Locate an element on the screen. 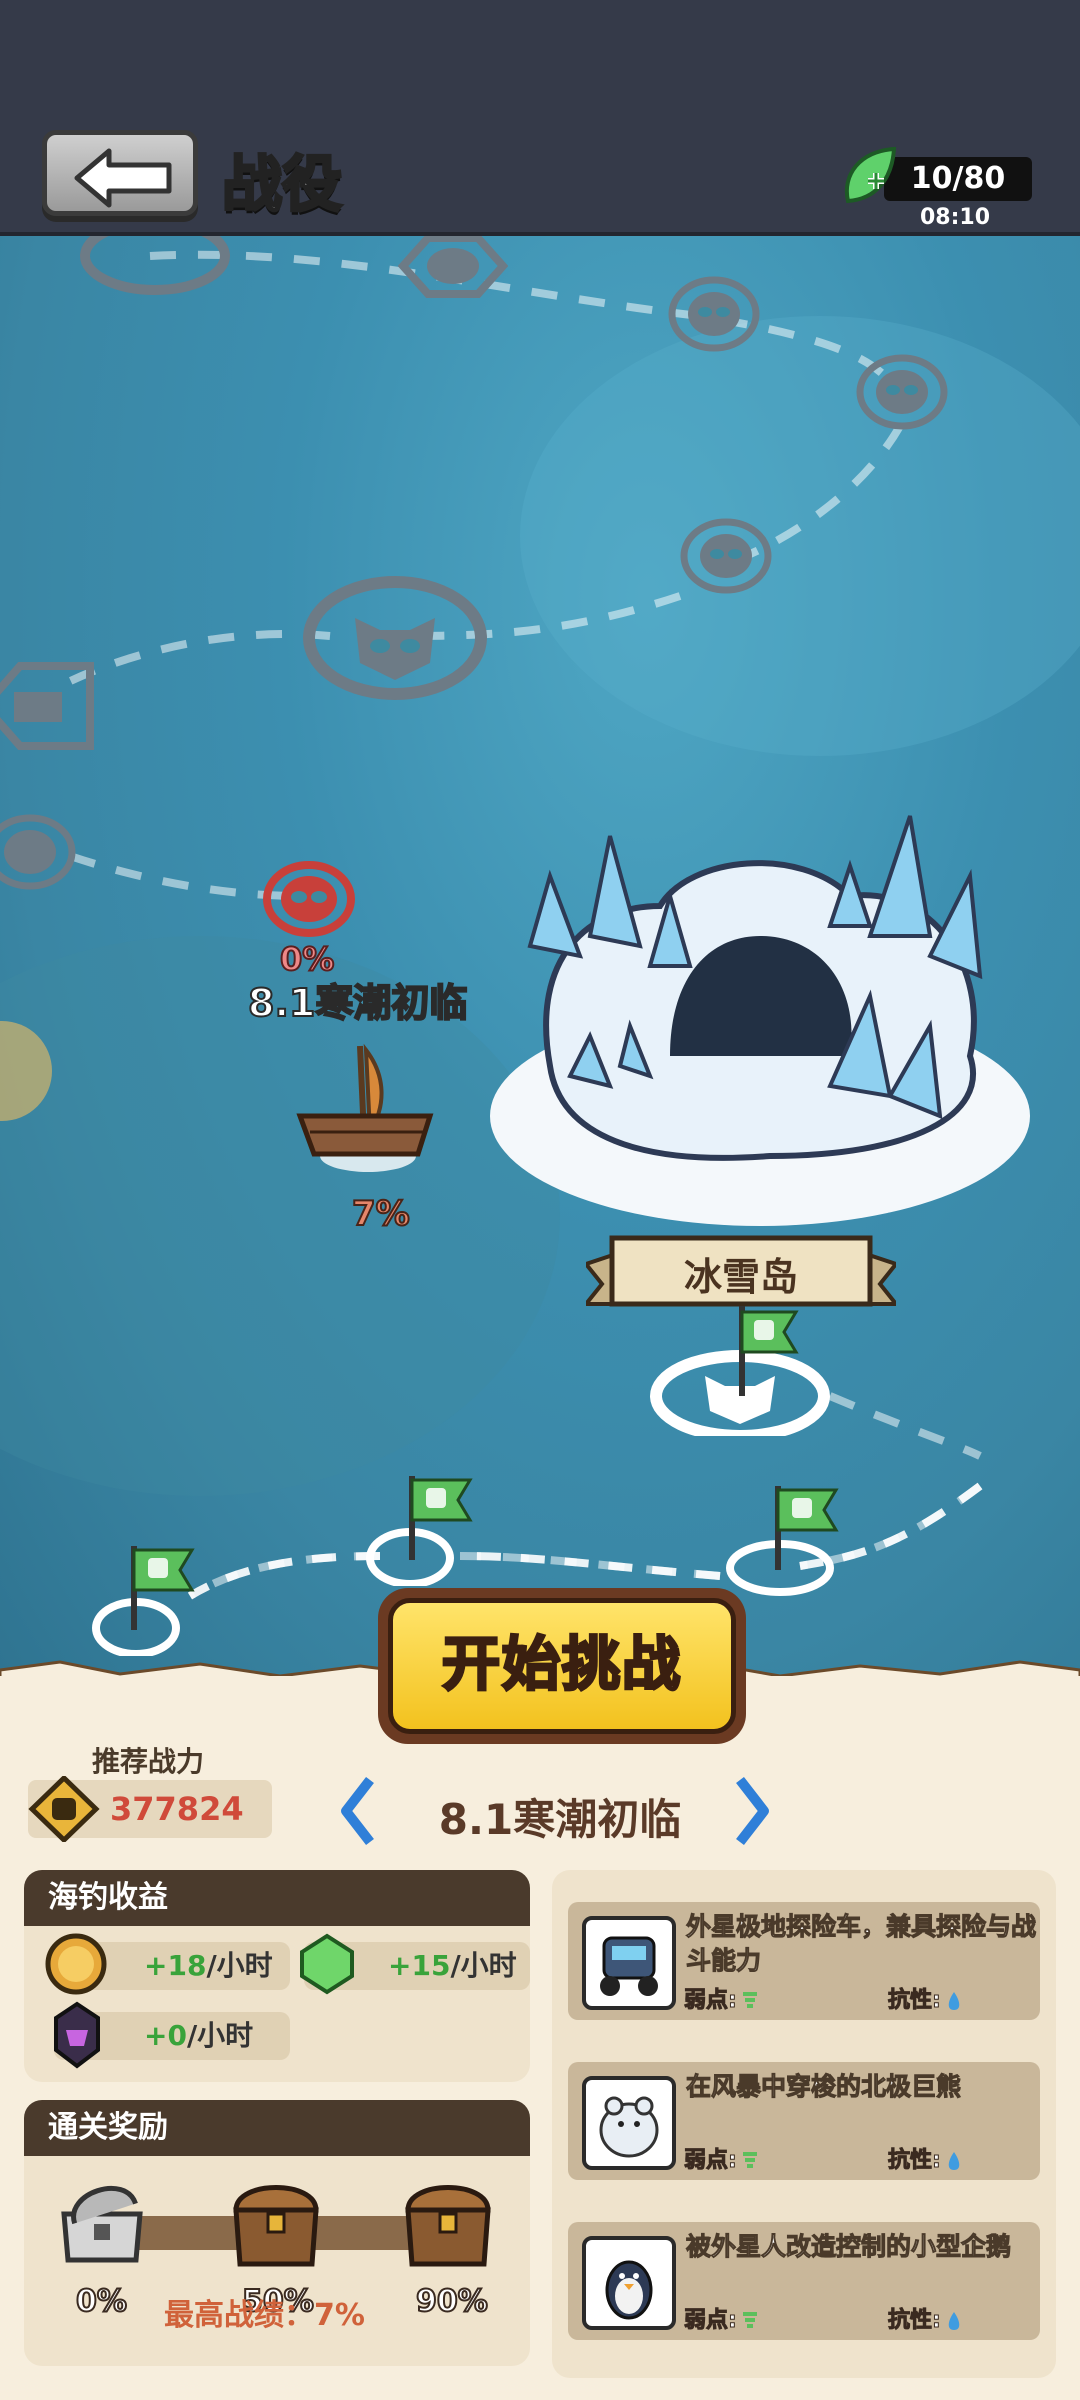 This screenshot has height=2400, width=1080. island-name: 冰雪岛 is located at coordinates (740, 1277).